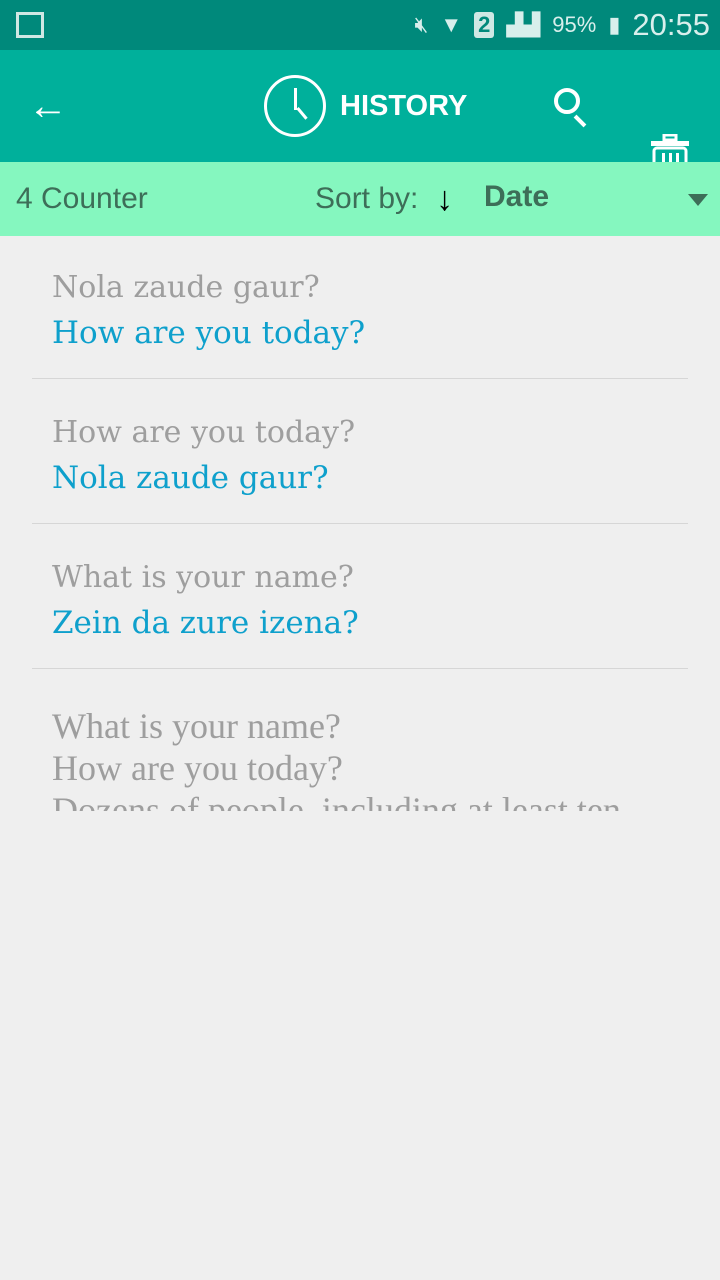  I want to click on battery-percent: 95%, so click(574, 24).